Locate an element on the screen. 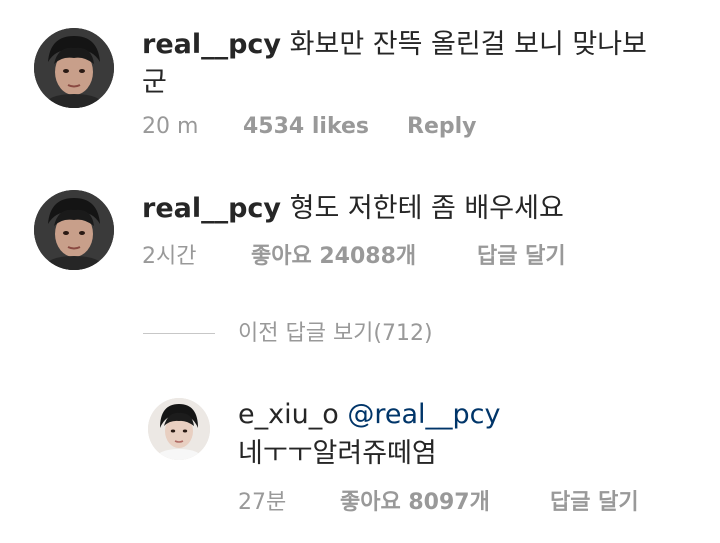 The image size is (720, 543). comment-body: 화보만 잔뜩 올린걸 보니 맞나보 is located at coordinates (468, 44).